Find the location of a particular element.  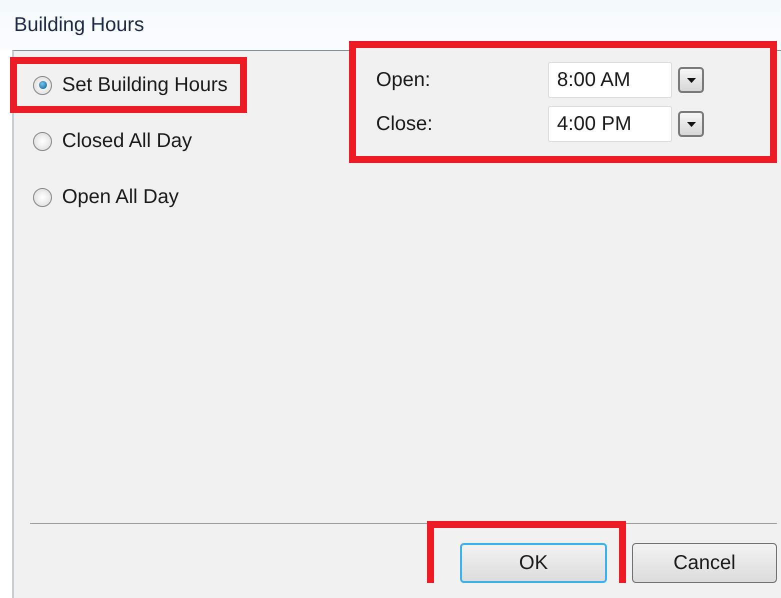

option-label: Open All Day is located at coordinates (120, 197).